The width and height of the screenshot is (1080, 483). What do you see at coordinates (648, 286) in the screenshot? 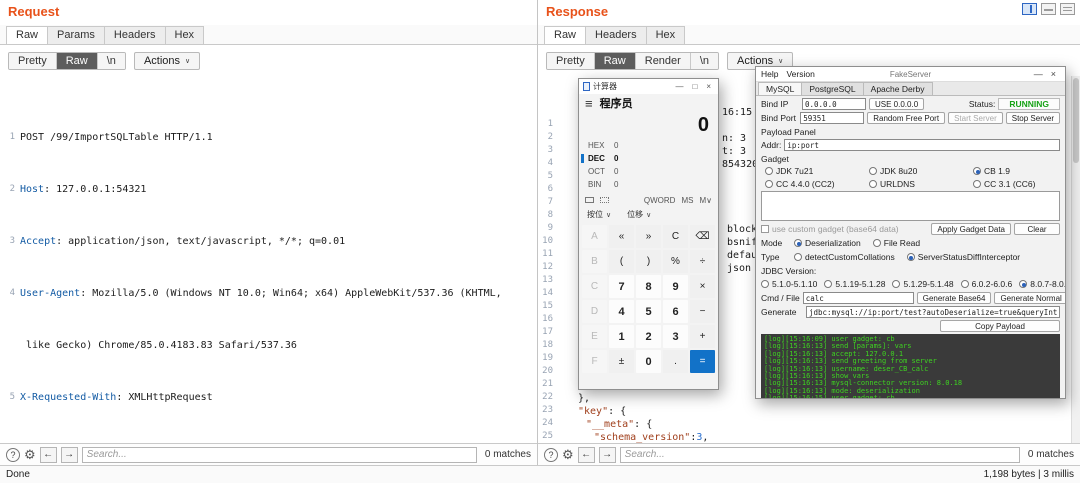
I see `calculator-key: 8` at bounding box center [648, 286].